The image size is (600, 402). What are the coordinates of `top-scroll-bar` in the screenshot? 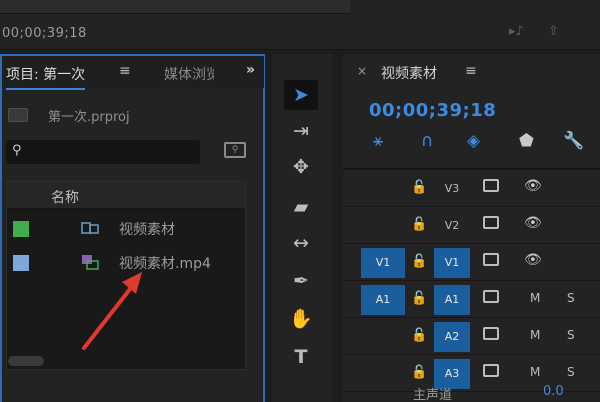 It's located at (175, 7).